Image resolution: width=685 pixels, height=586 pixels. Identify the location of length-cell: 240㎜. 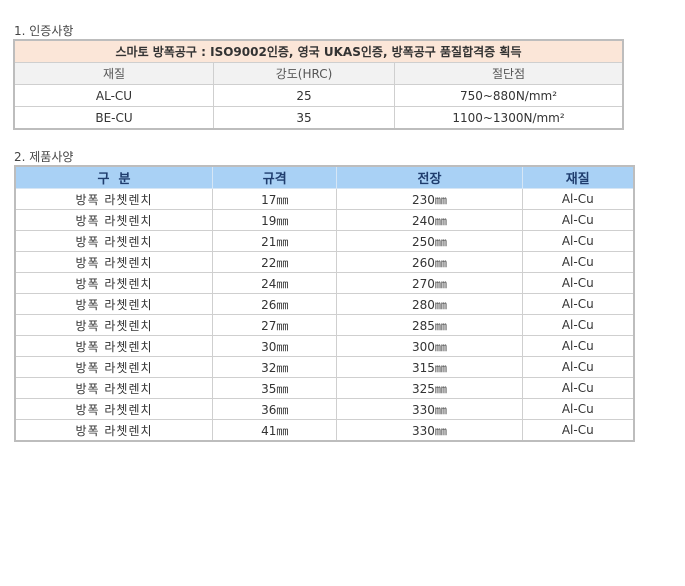
(429, 220).